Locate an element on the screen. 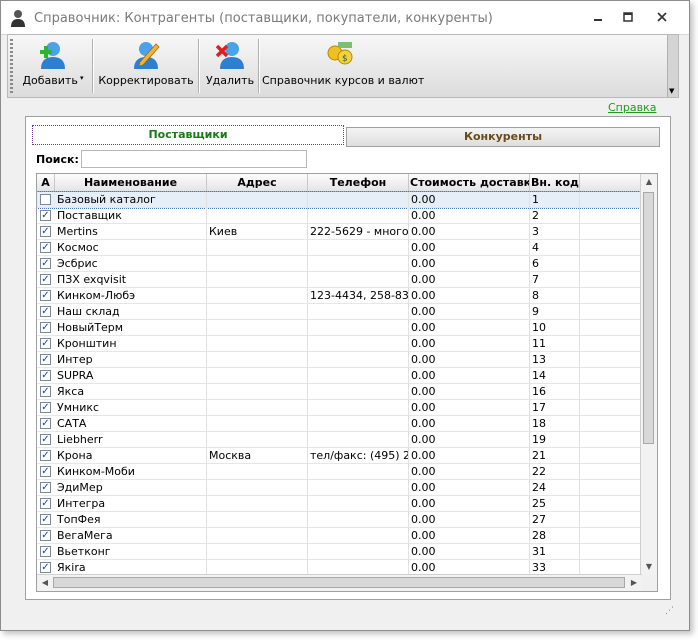 This screenshot has height=640, width=698. tab-suppliers: Поставщики is located at coordinates (188, 135).